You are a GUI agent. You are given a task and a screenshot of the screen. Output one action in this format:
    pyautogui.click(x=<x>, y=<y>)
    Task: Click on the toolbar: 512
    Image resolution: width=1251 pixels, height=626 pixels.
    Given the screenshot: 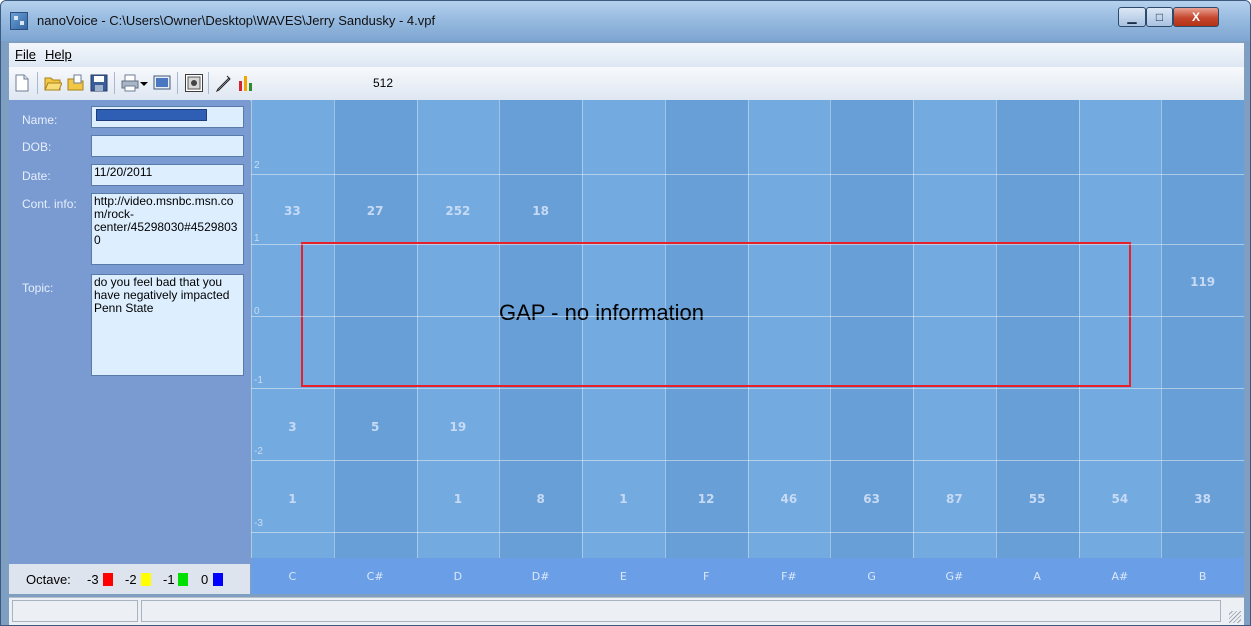 What is the action you would take?
    pyautogui.click(x=626, y=84)
    